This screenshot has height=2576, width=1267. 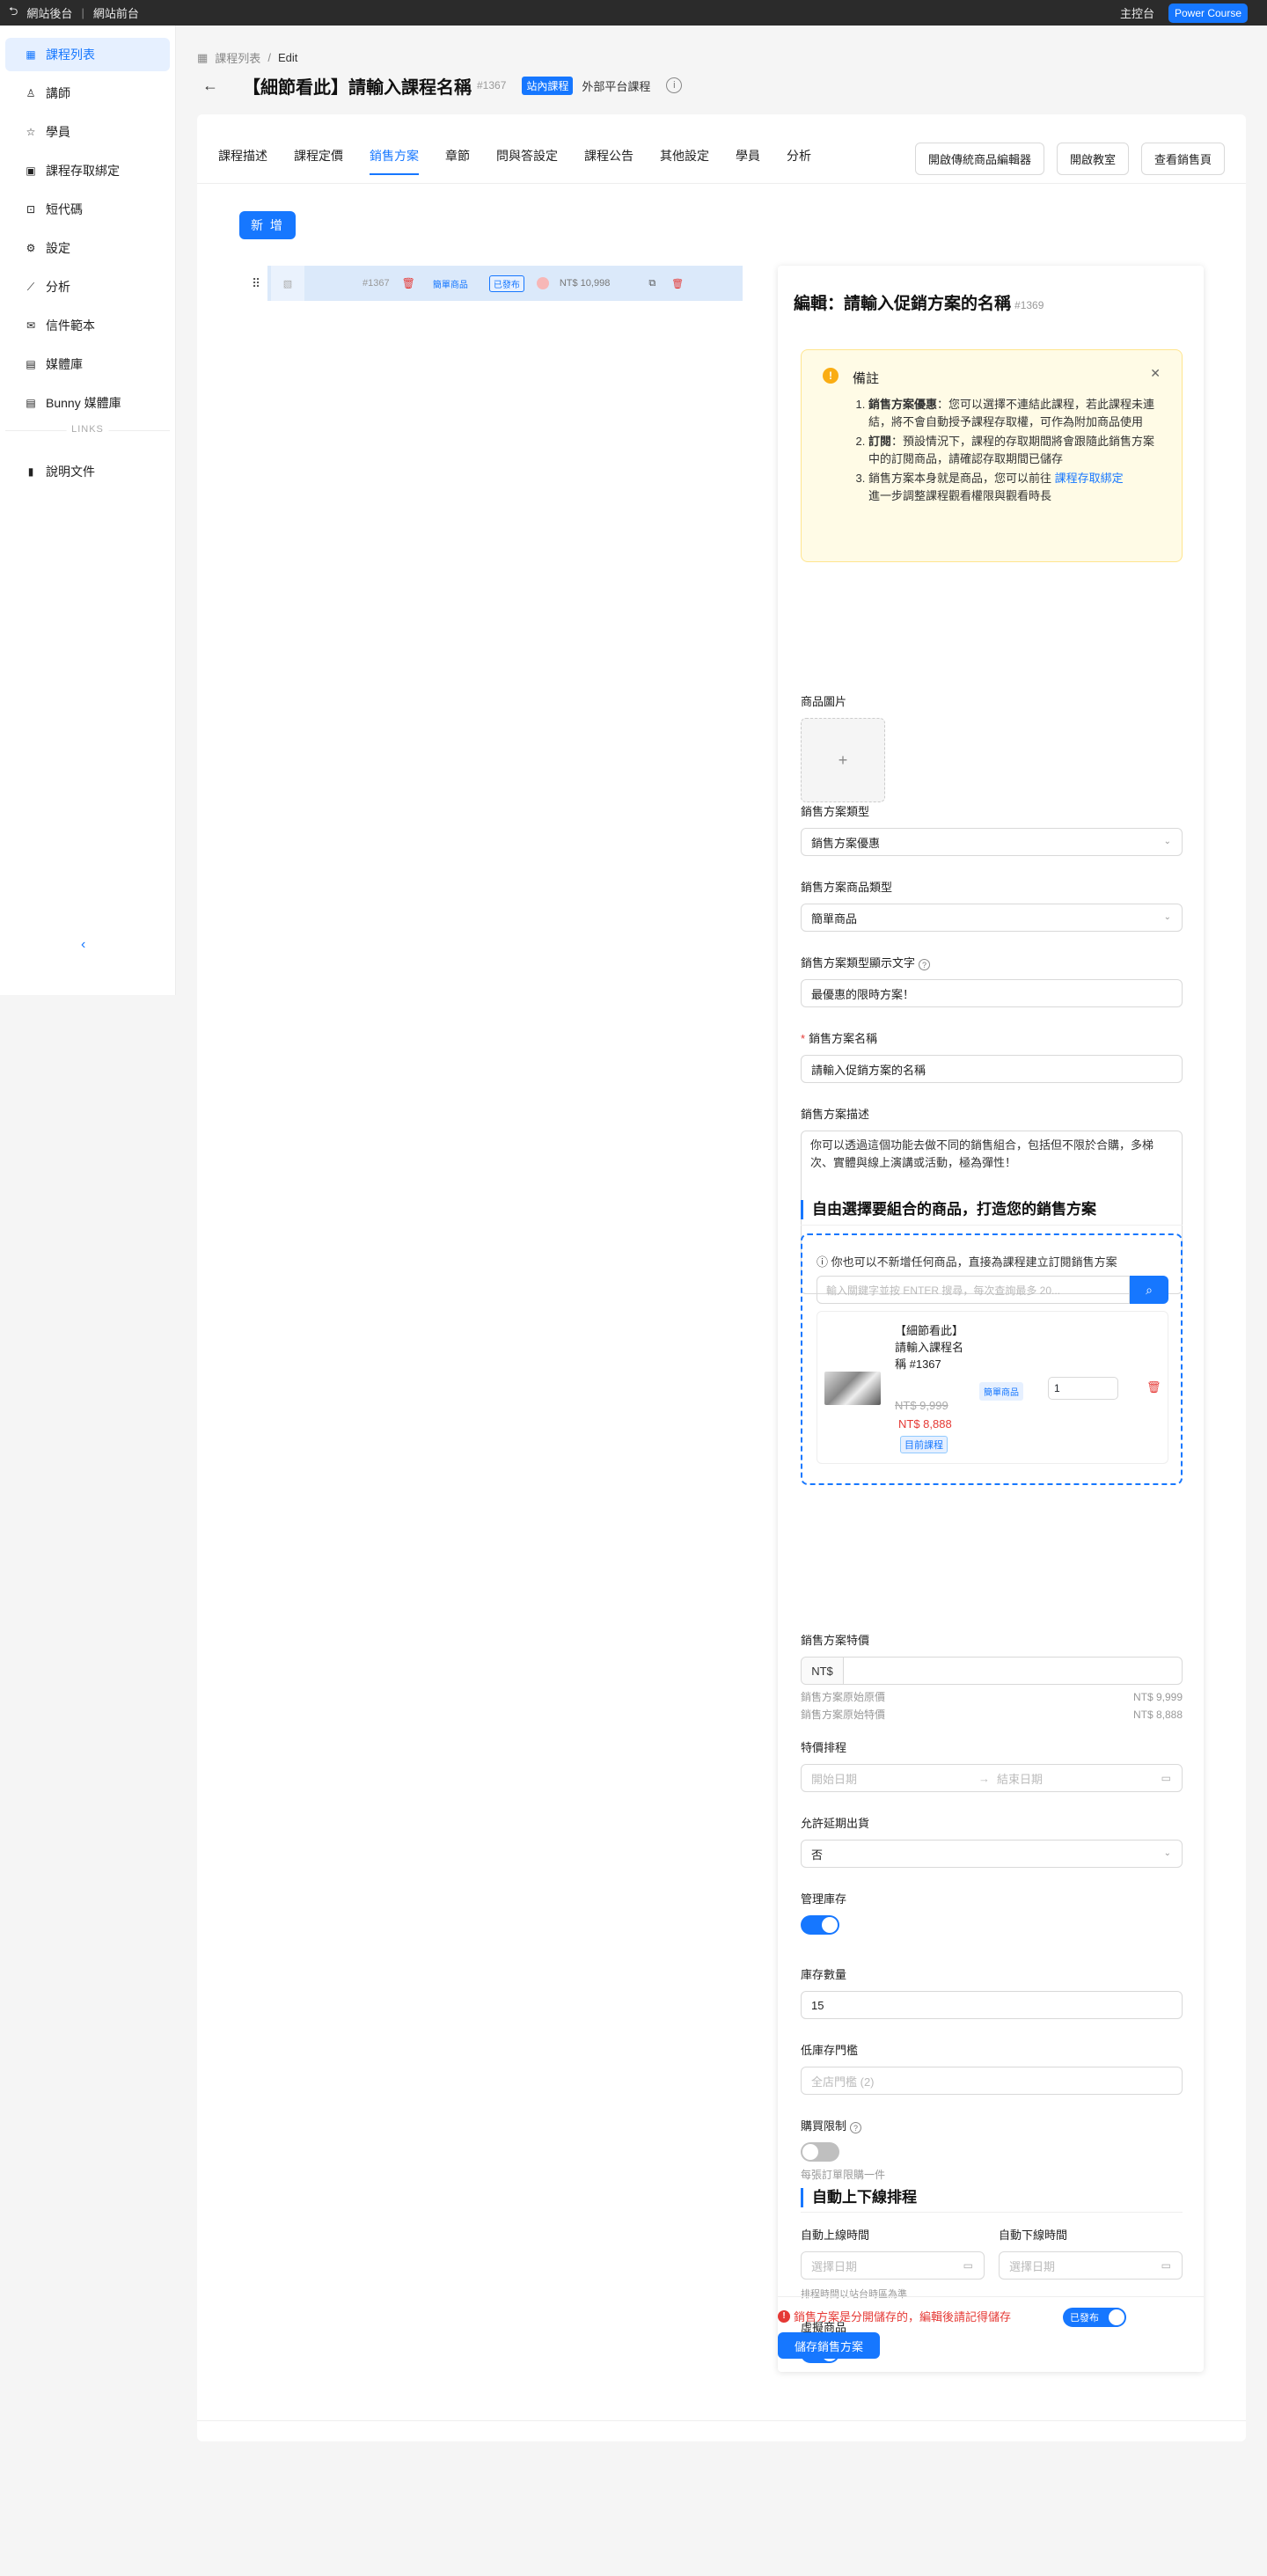 What do you see at coordinates (684, 157) in the screenshot?
I see `tab-other-settings: 其他設定` at bounding box center [684, 157].